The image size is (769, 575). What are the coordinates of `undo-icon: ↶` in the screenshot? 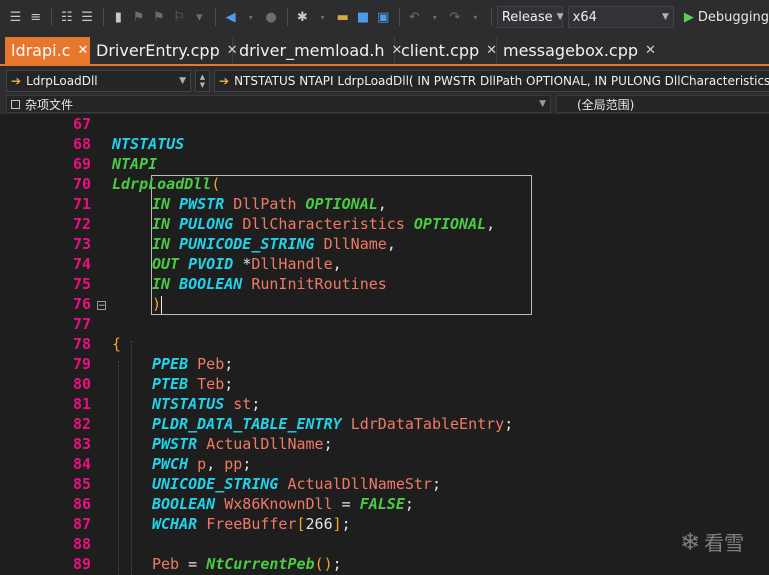 It's located at (414, 17).